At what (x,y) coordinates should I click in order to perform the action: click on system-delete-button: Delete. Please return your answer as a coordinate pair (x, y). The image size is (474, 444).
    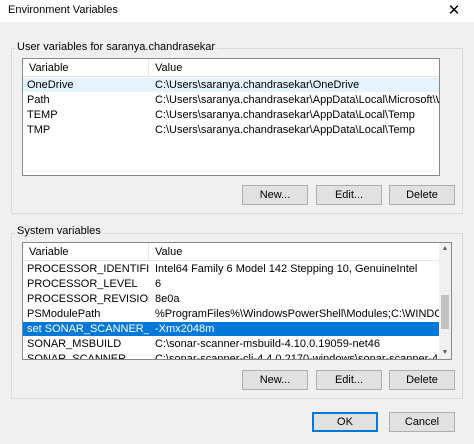
    Looking at the image, I should click on (422, 380).